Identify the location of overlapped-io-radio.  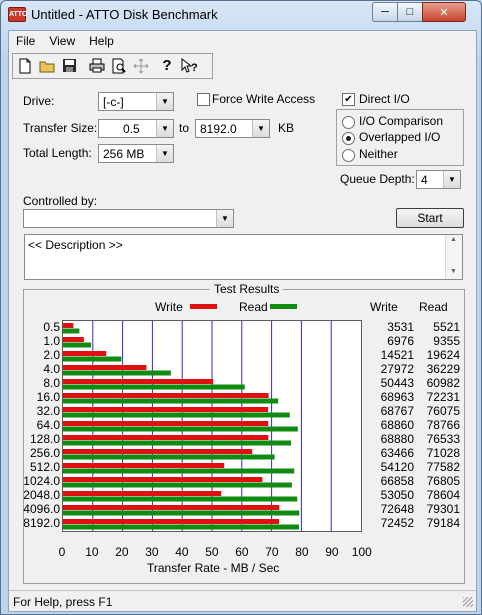
(348, 138).